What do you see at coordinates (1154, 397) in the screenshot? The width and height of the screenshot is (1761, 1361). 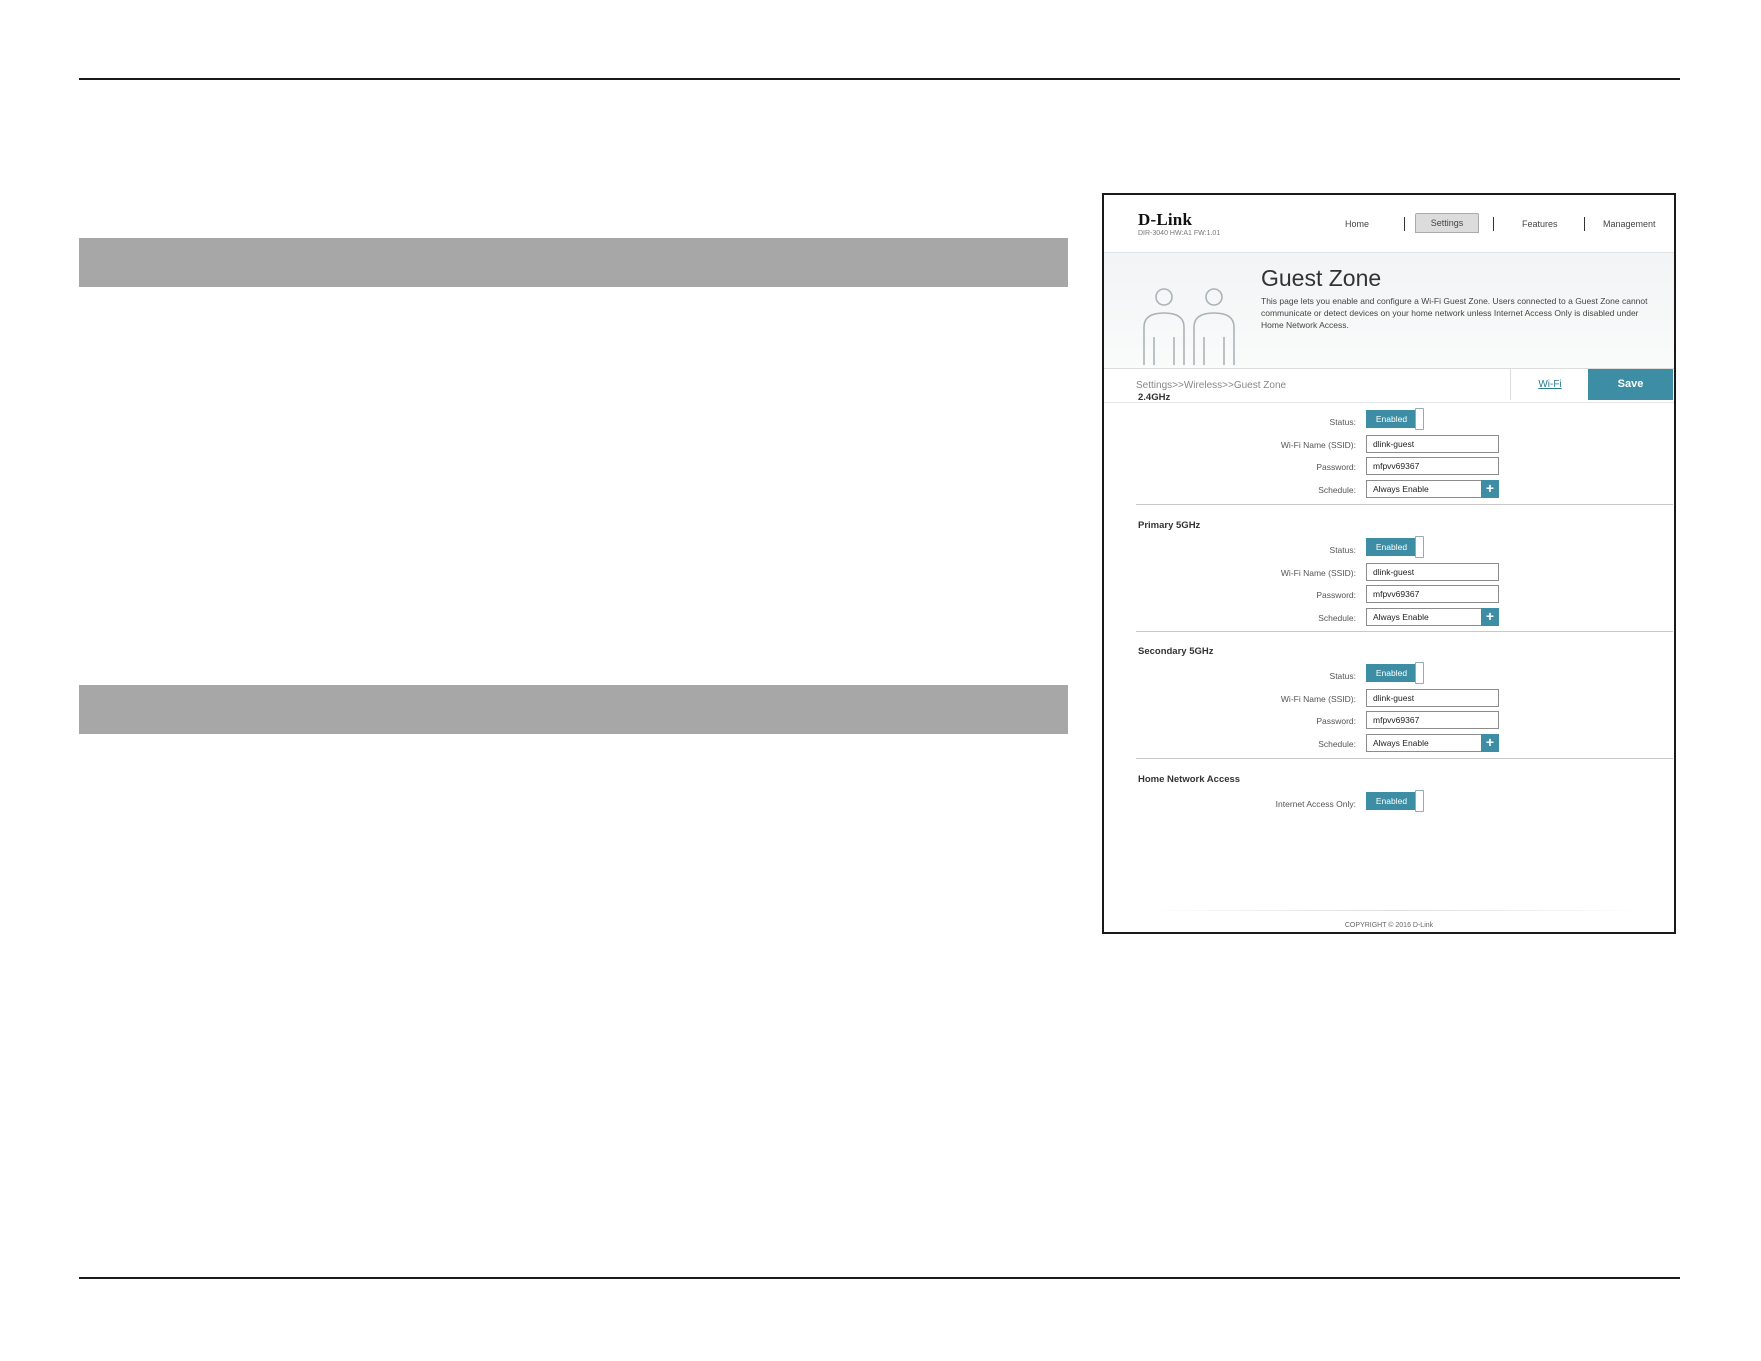 I see `band-title-2g: 2.4GHz` at bounding box center [1154, 397].